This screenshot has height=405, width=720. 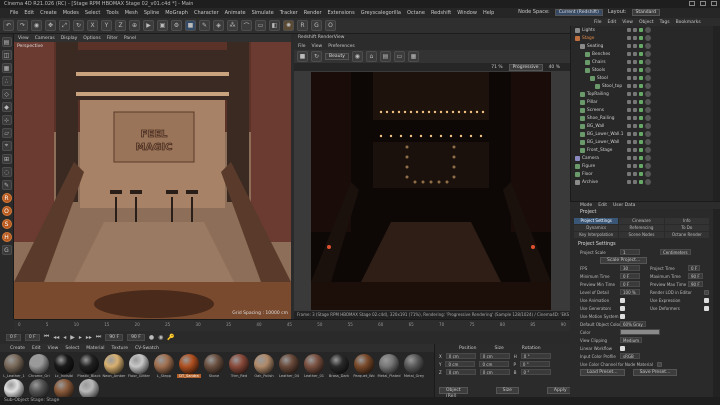 I want to click on menu-tools: Tools, so click(x=112, y=13).